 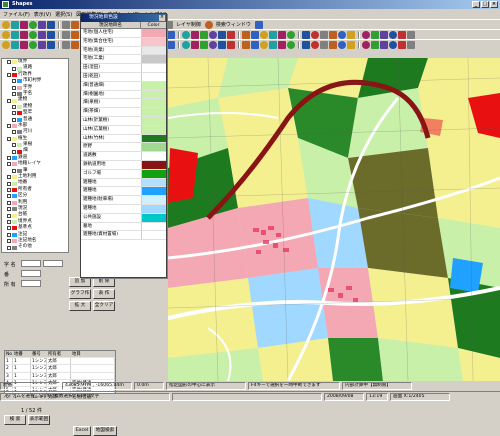 I want to click on owner-field, so click(x=31, y=283).